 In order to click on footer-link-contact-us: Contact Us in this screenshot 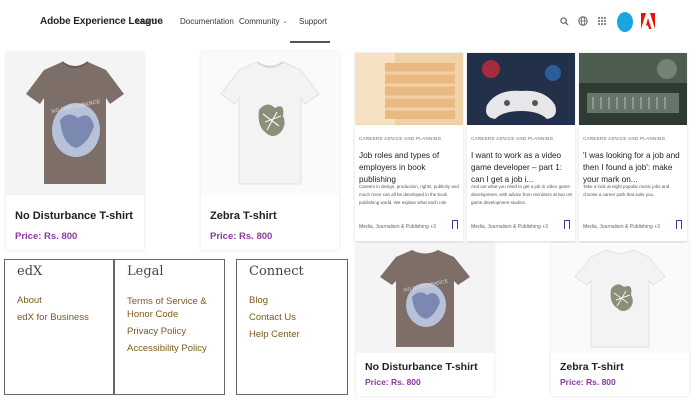, I will do `click(272, 317)`.